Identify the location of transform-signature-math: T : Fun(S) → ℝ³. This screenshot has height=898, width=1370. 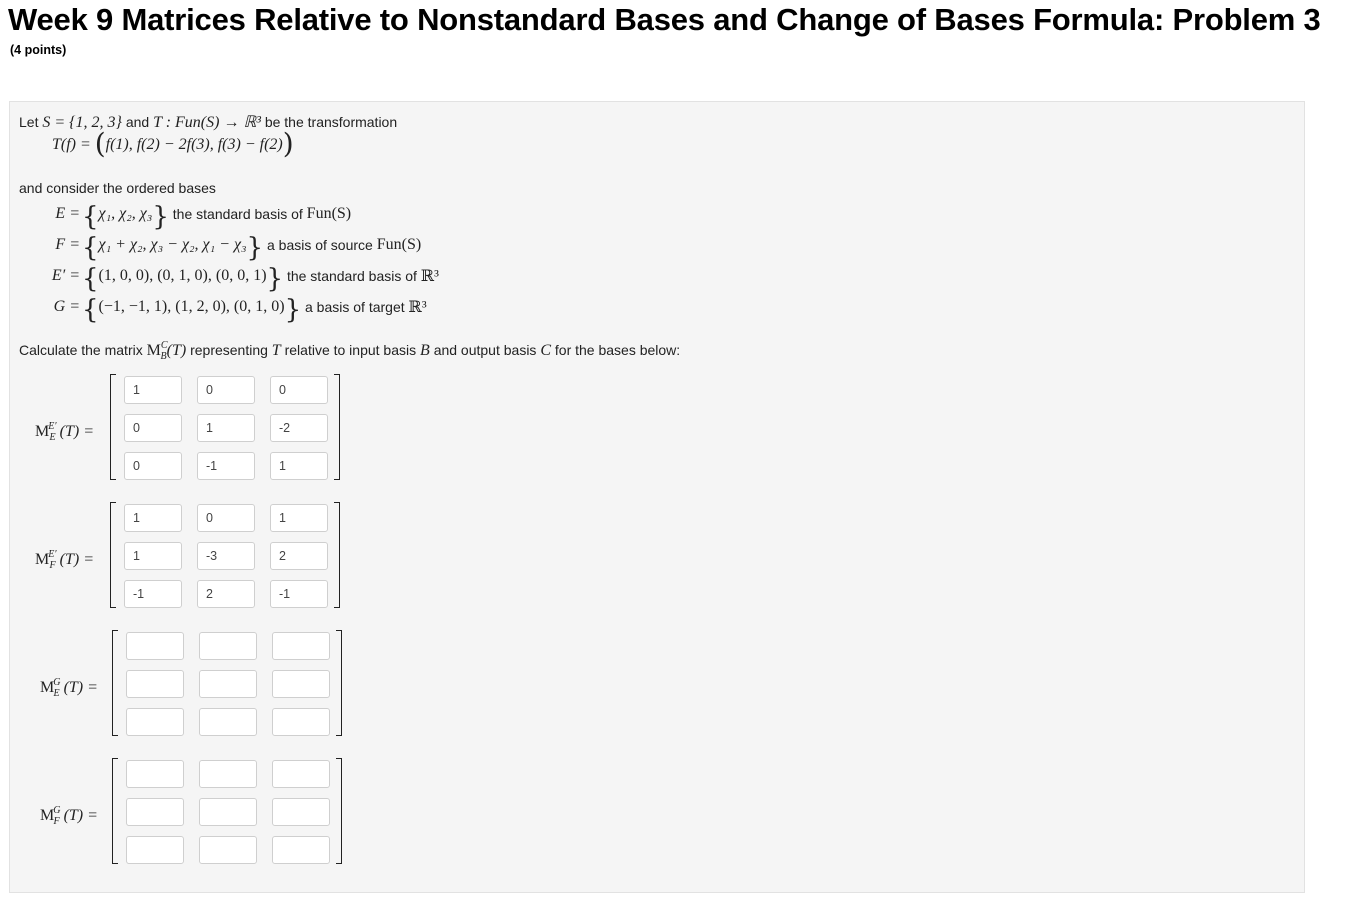
(207, 122).